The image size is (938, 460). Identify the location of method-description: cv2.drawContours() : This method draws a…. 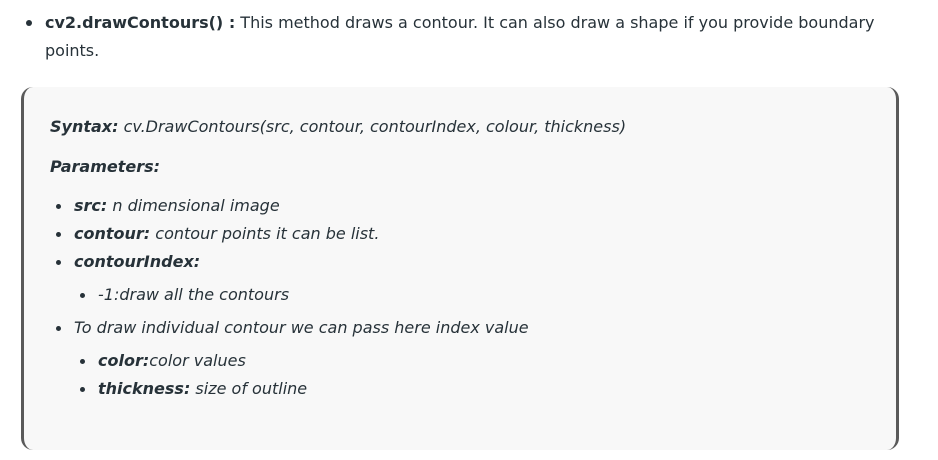
(475, 37).